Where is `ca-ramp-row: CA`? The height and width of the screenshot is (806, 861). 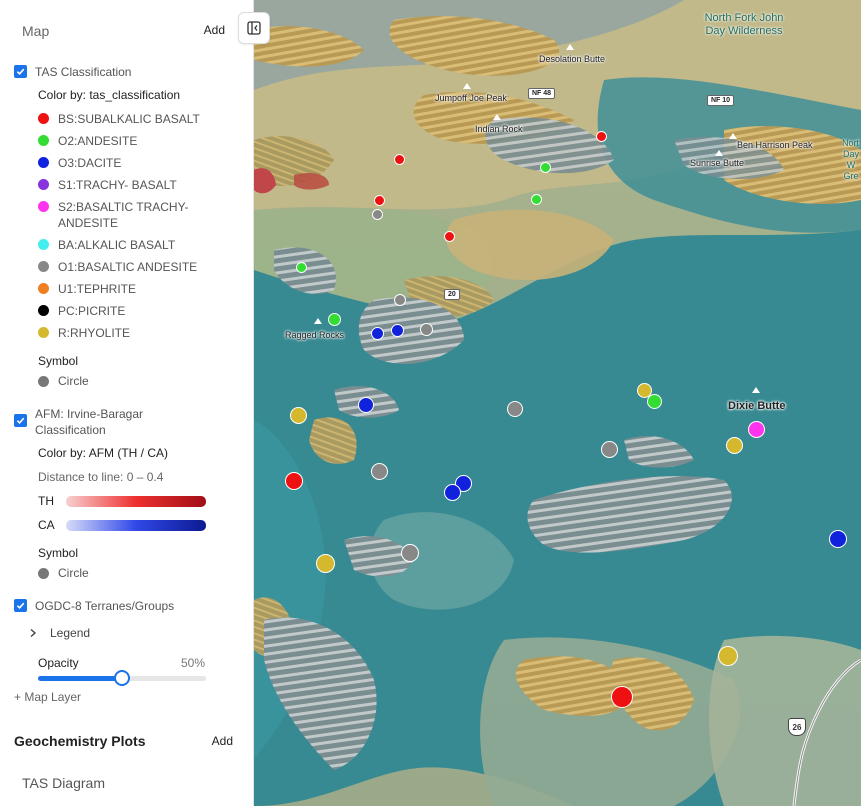
ca-ramp-row: CA is located at coordinates (122, 525).